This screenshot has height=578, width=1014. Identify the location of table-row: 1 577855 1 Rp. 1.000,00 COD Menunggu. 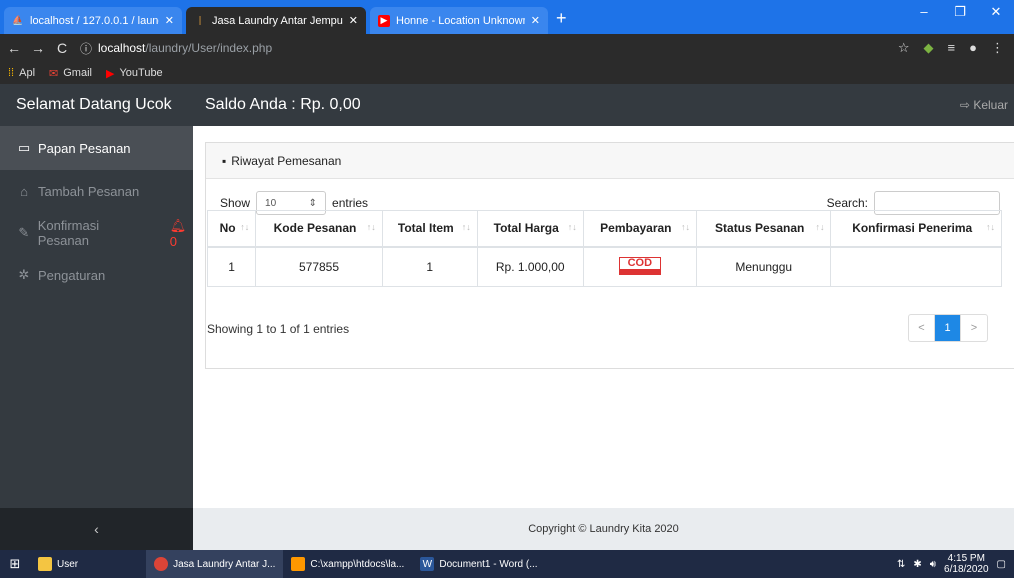
(604, 266).